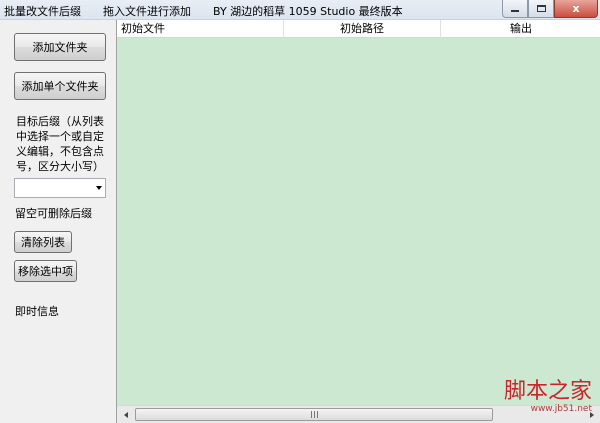 This screenshot has height=423, width=600. Describe the element at coordinates (561, 409) in the screenshot. I see `watermark-url: www.jb51.net` at that location.